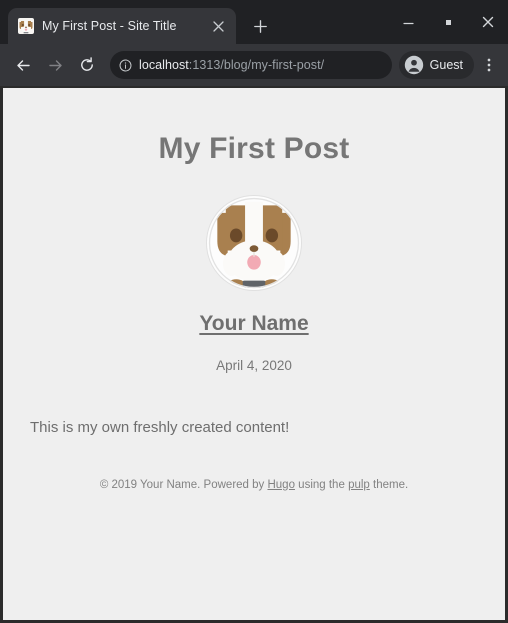 This screenshot has width=508, height=623. Describe the element at coordinates (109, 26) in the screenshot. I see `tab-title: My First Post - Site Title` at that location.